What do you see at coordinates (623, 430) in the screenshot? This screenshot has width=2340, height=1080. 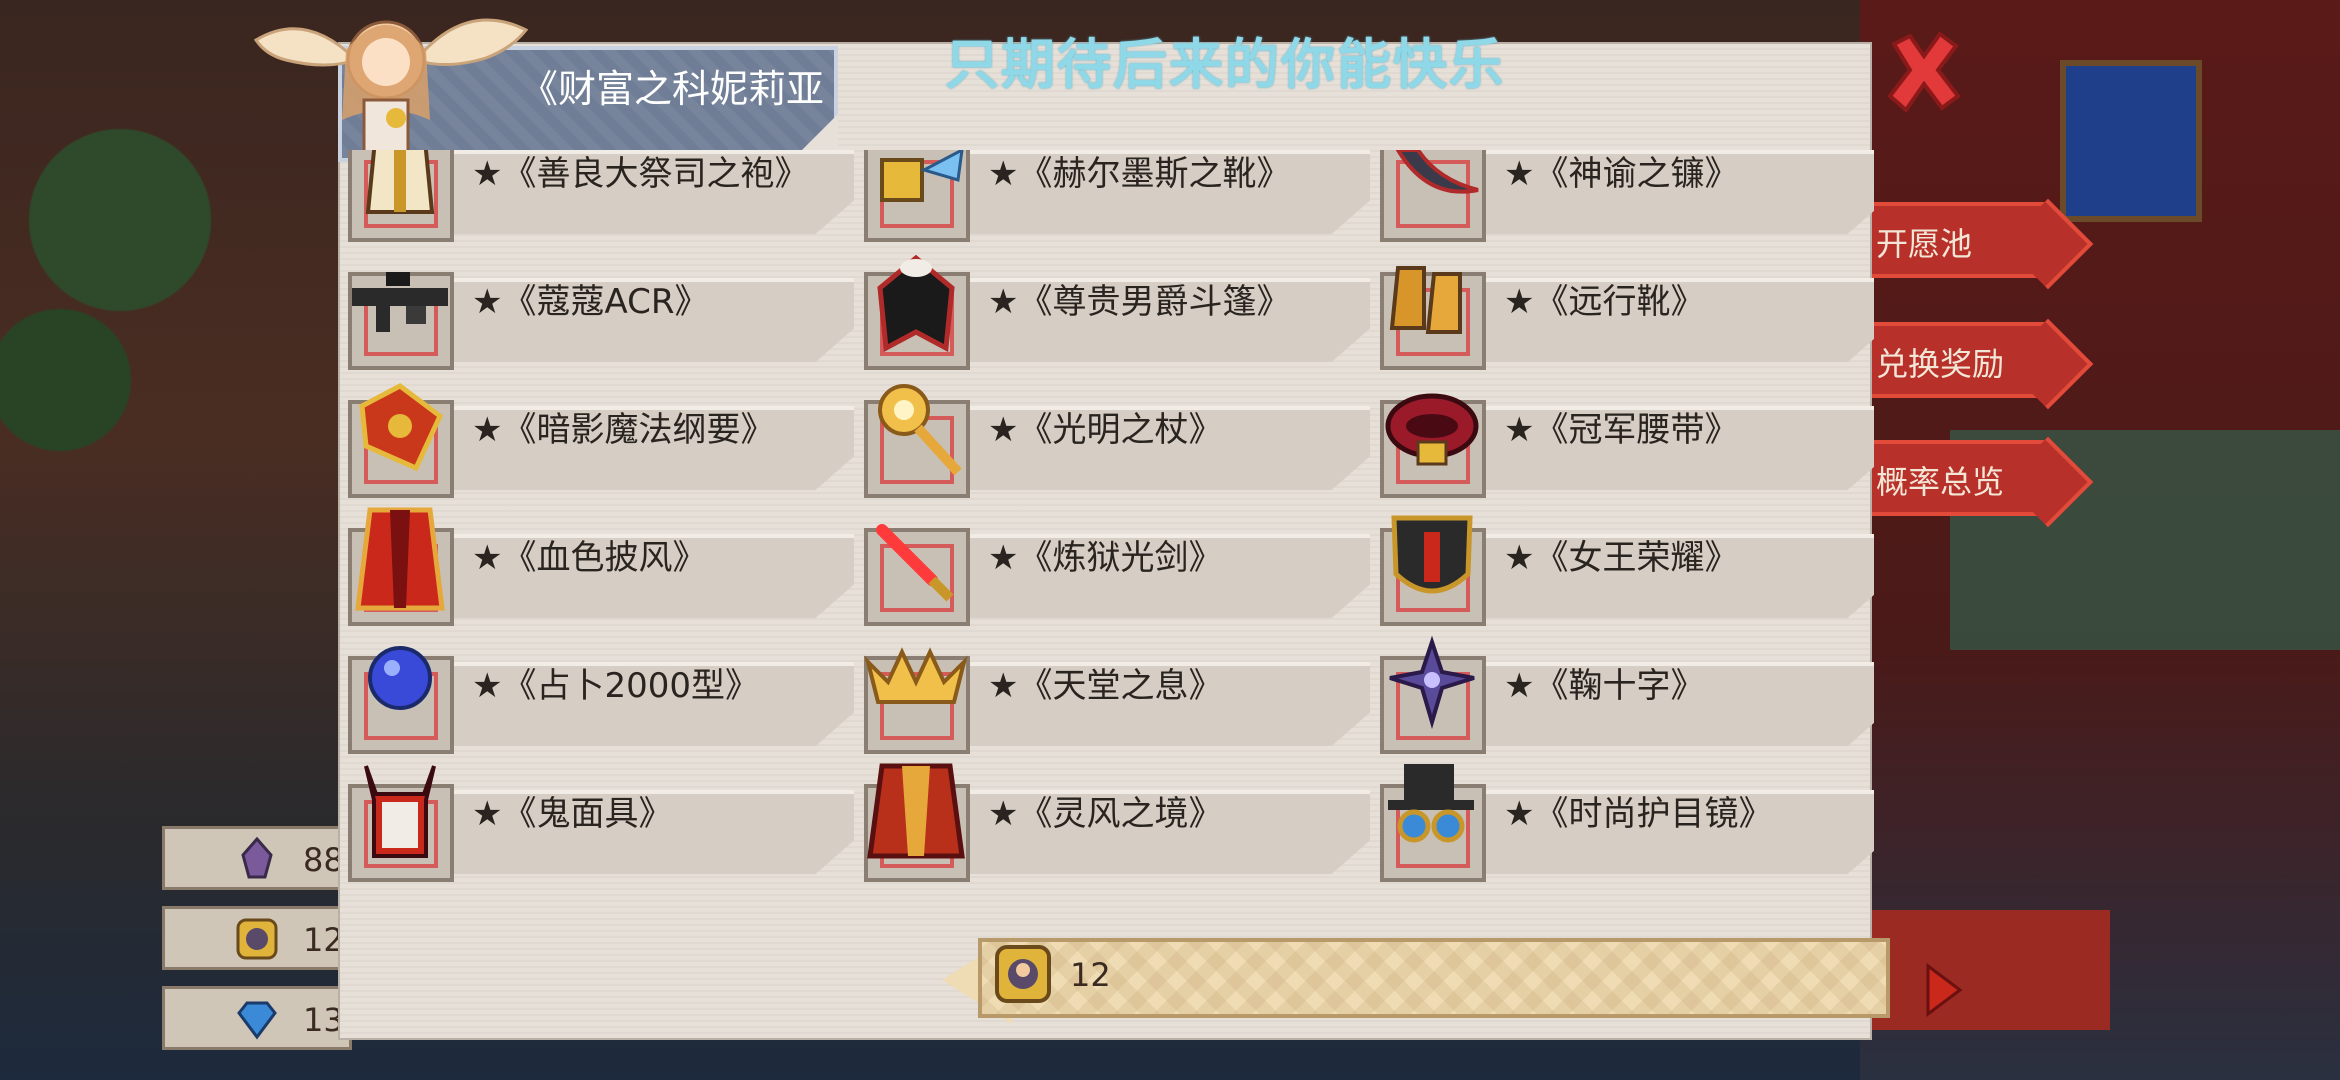 I see `item-label: ★《暗影魔法纲要》` at bounding box center [623, 430].